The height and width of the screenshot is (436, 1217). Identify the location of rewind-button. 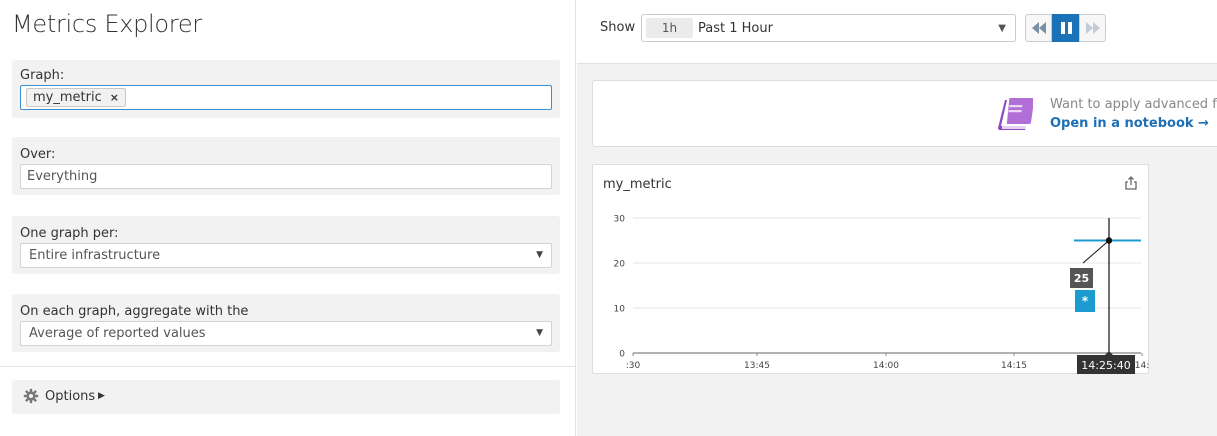
(1038, 28).